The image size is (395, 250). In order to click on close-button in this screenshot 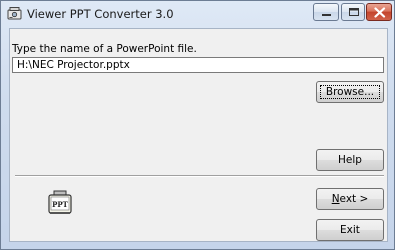, I will do `click(379, 12)`.